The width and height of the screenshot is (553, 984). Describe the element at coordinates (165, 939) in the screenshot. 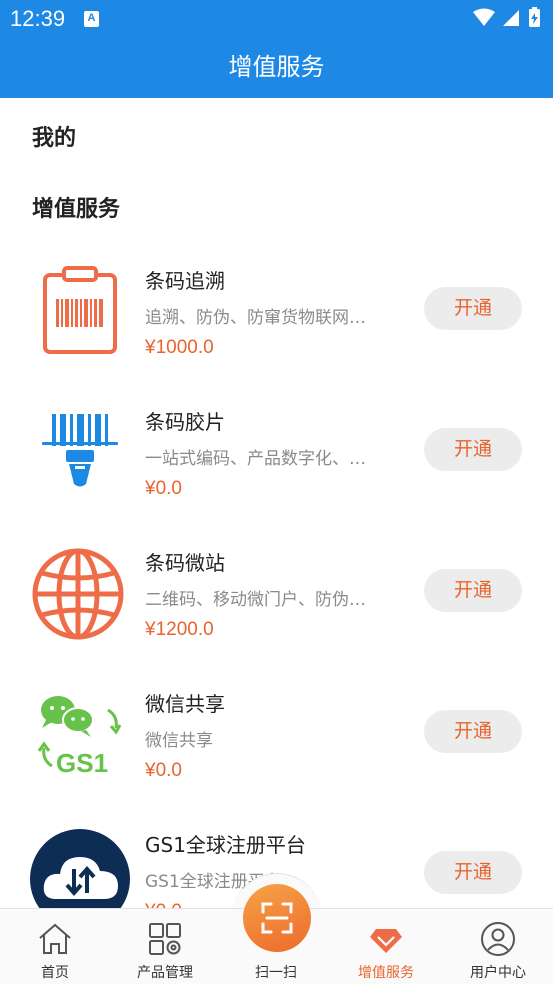

I see `grid-gear-icon` at that location.